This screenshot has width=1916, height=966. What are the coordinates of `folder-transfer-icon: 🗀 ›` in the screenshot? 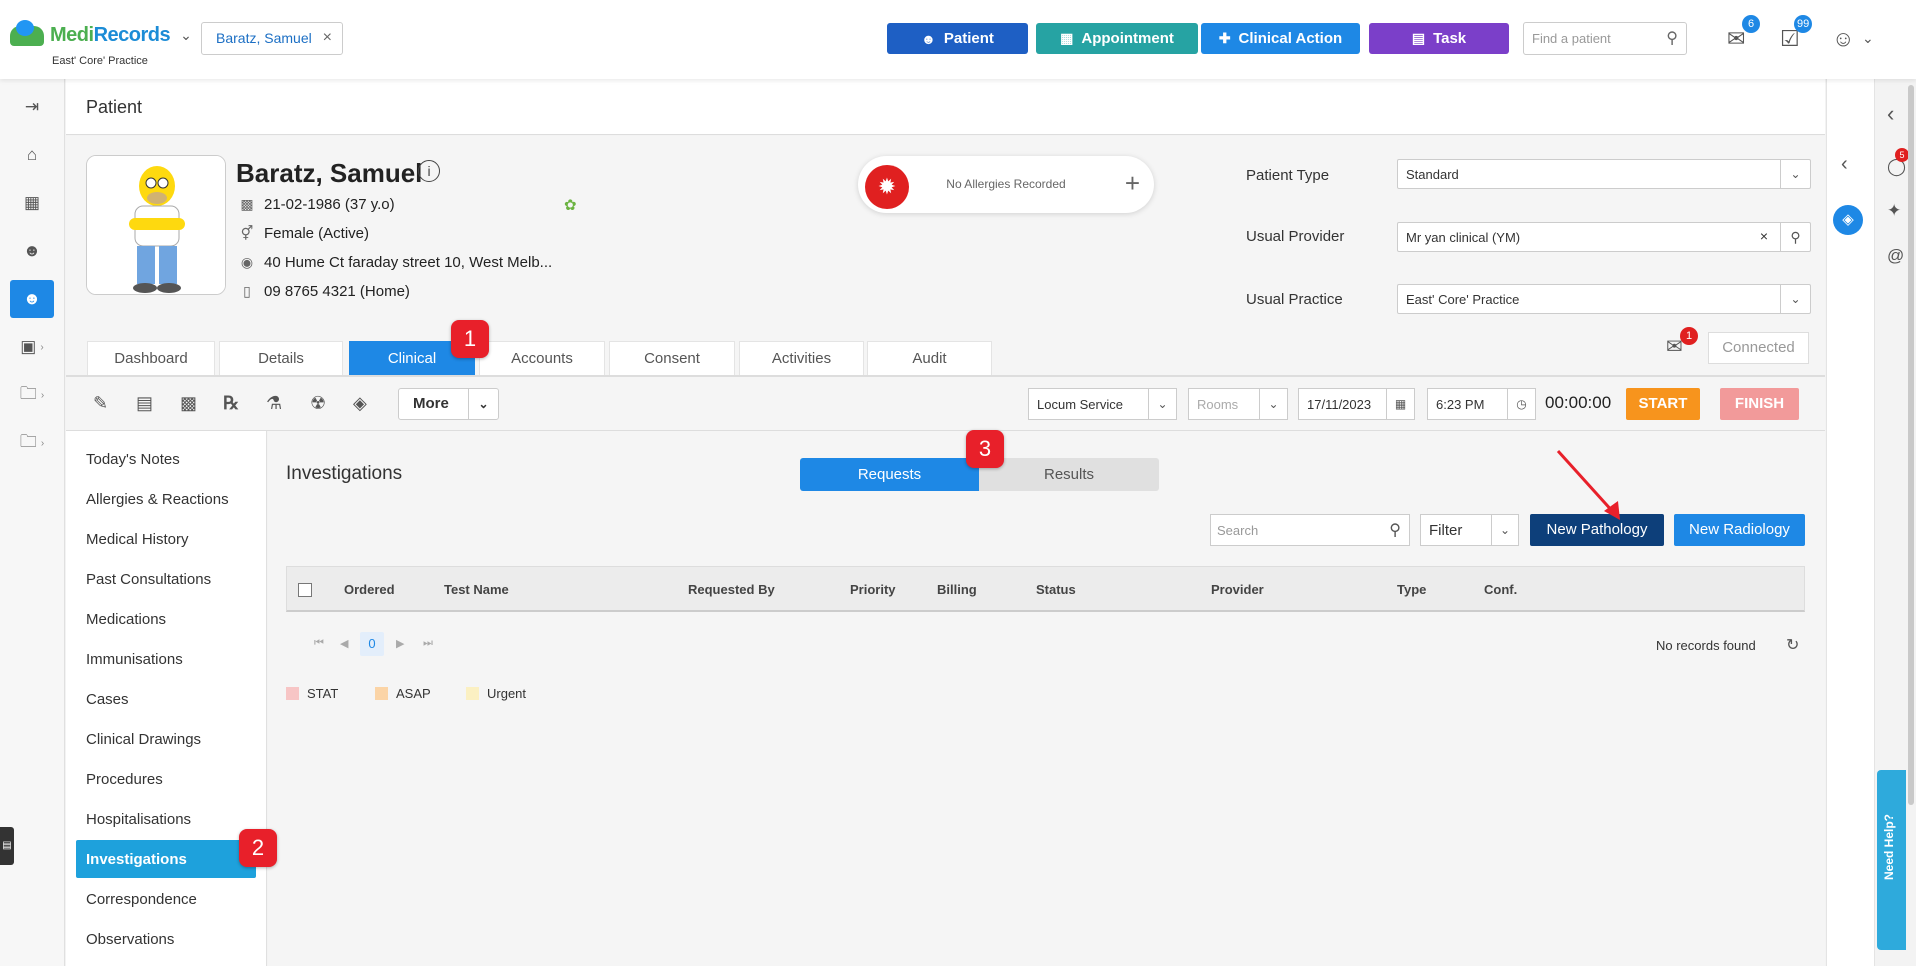 It's located at (32, 443).